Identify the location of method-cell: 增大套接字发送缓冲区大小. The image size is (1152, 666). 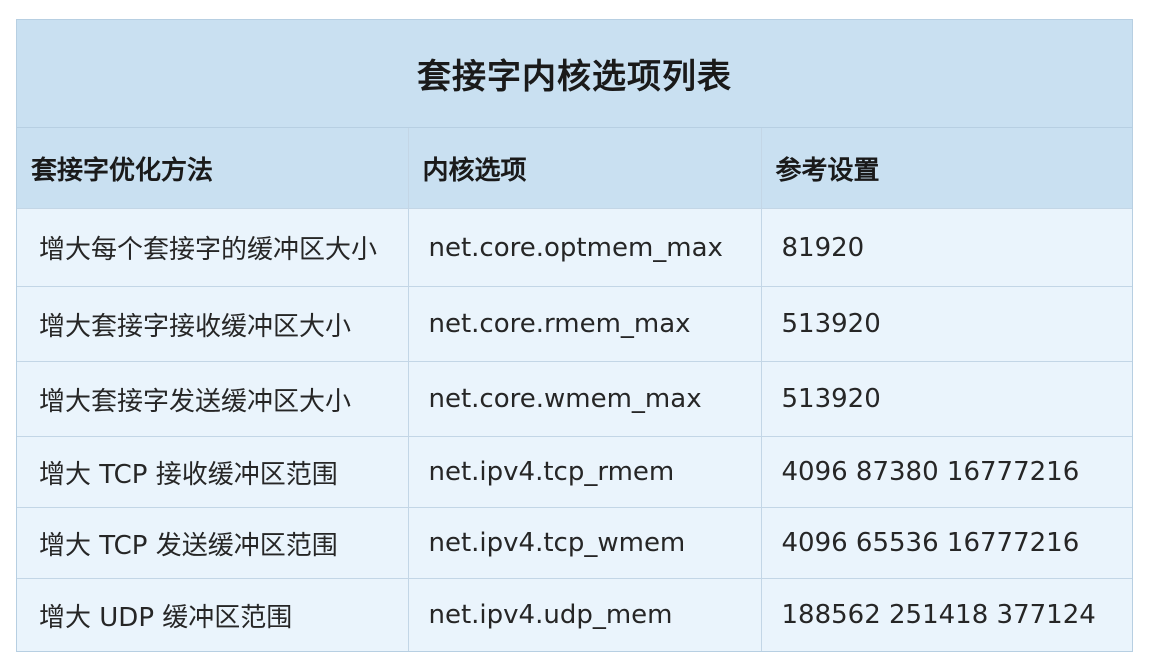
(213, 399).